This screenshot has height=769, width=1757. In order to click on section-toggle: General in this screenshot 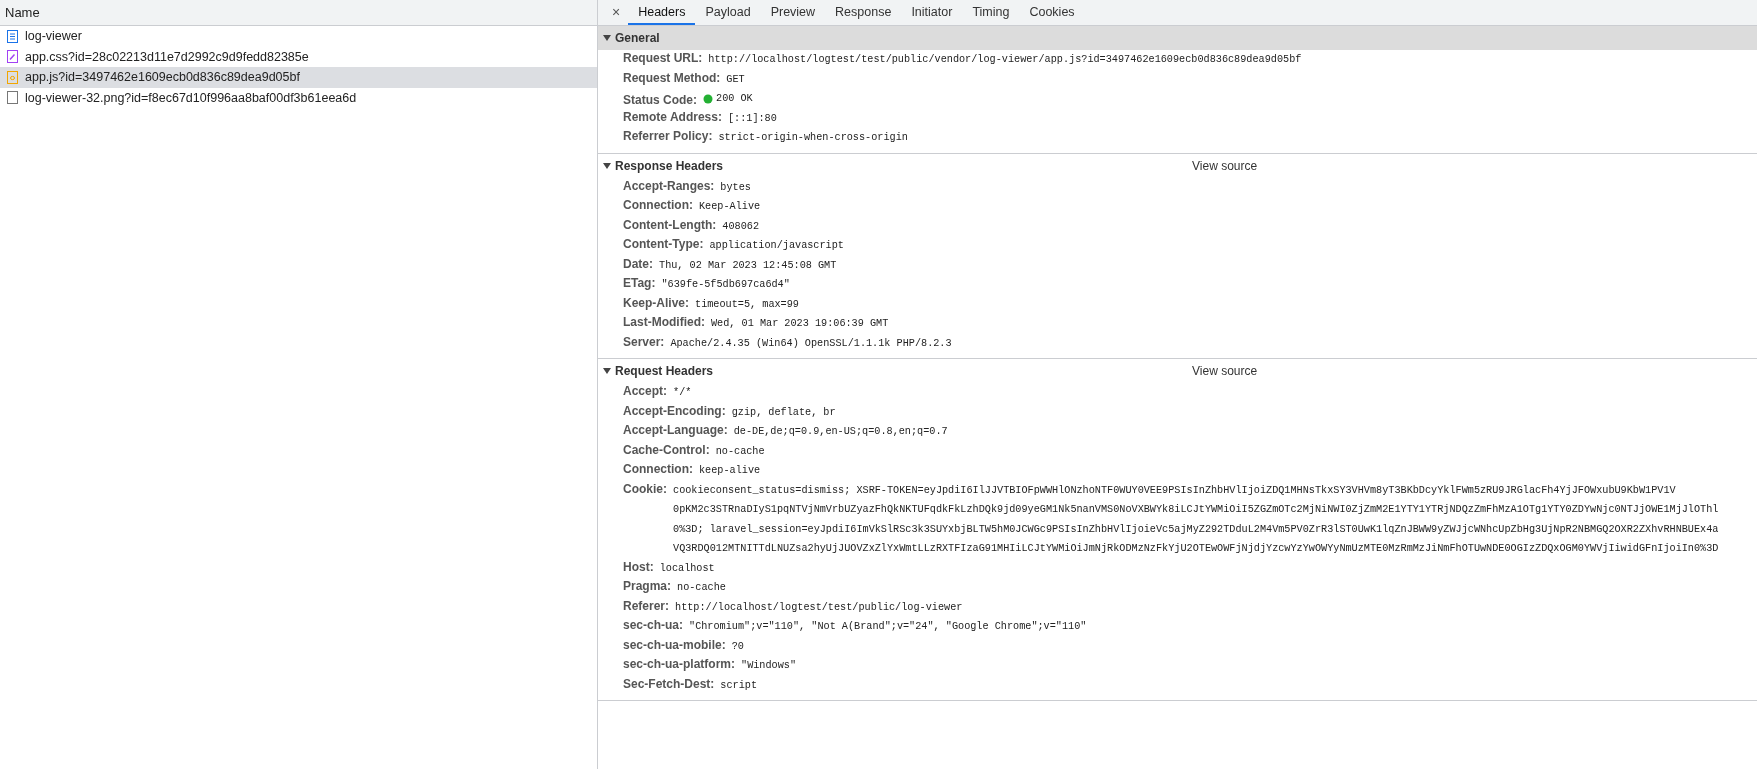, I will do `click(895, 38)`.